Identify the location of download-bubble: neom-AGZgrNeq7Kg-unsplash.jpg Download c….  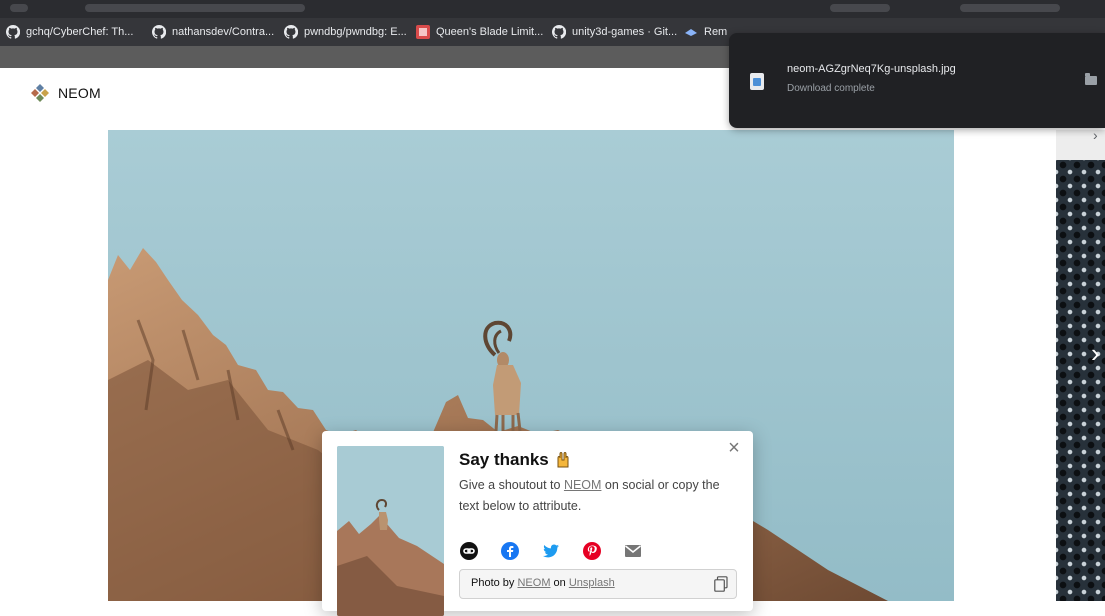
(917, 80).